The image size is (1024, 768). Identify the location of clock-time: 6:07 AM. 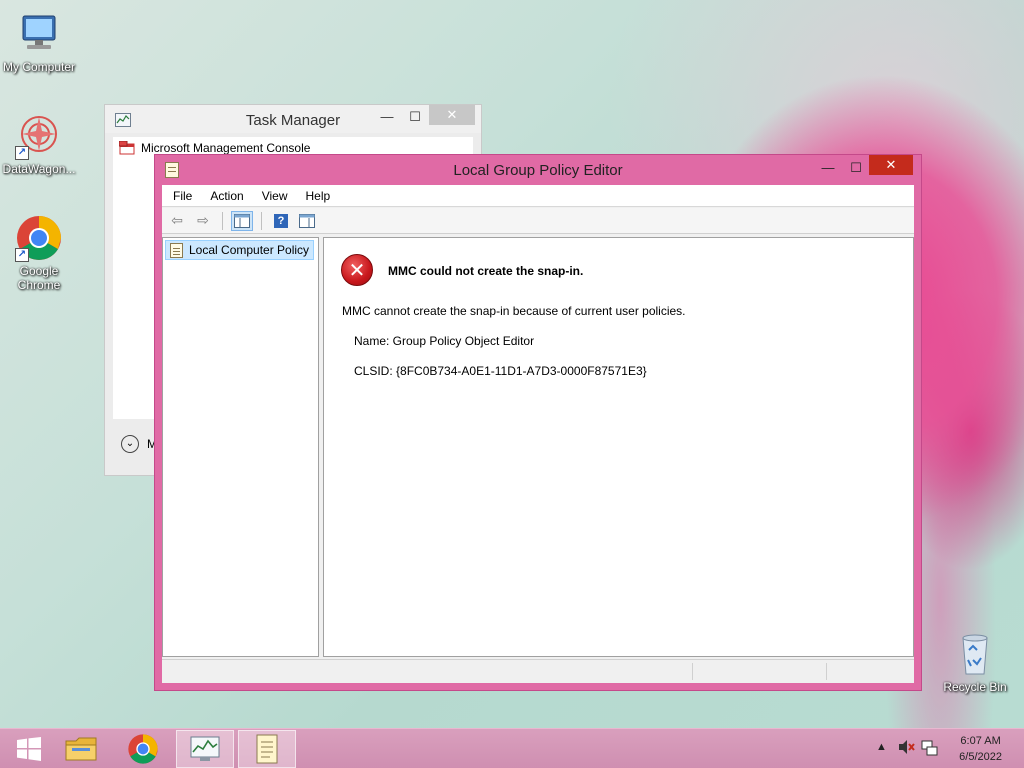
(980, 741).